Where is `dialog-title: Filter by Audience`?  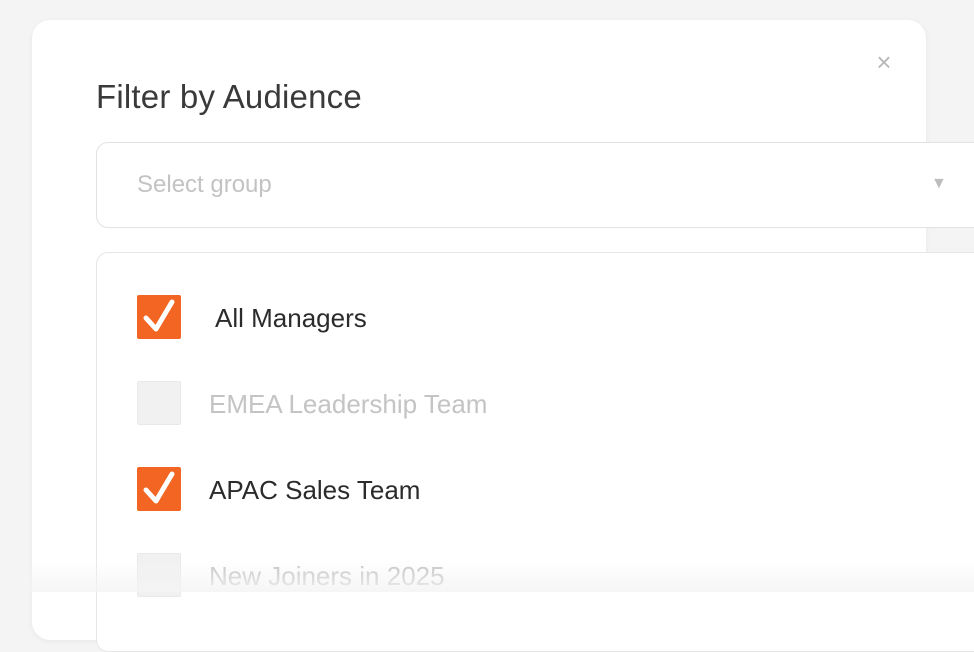 dialog-title: Filter by Audience is located at coordinates (229, 96).